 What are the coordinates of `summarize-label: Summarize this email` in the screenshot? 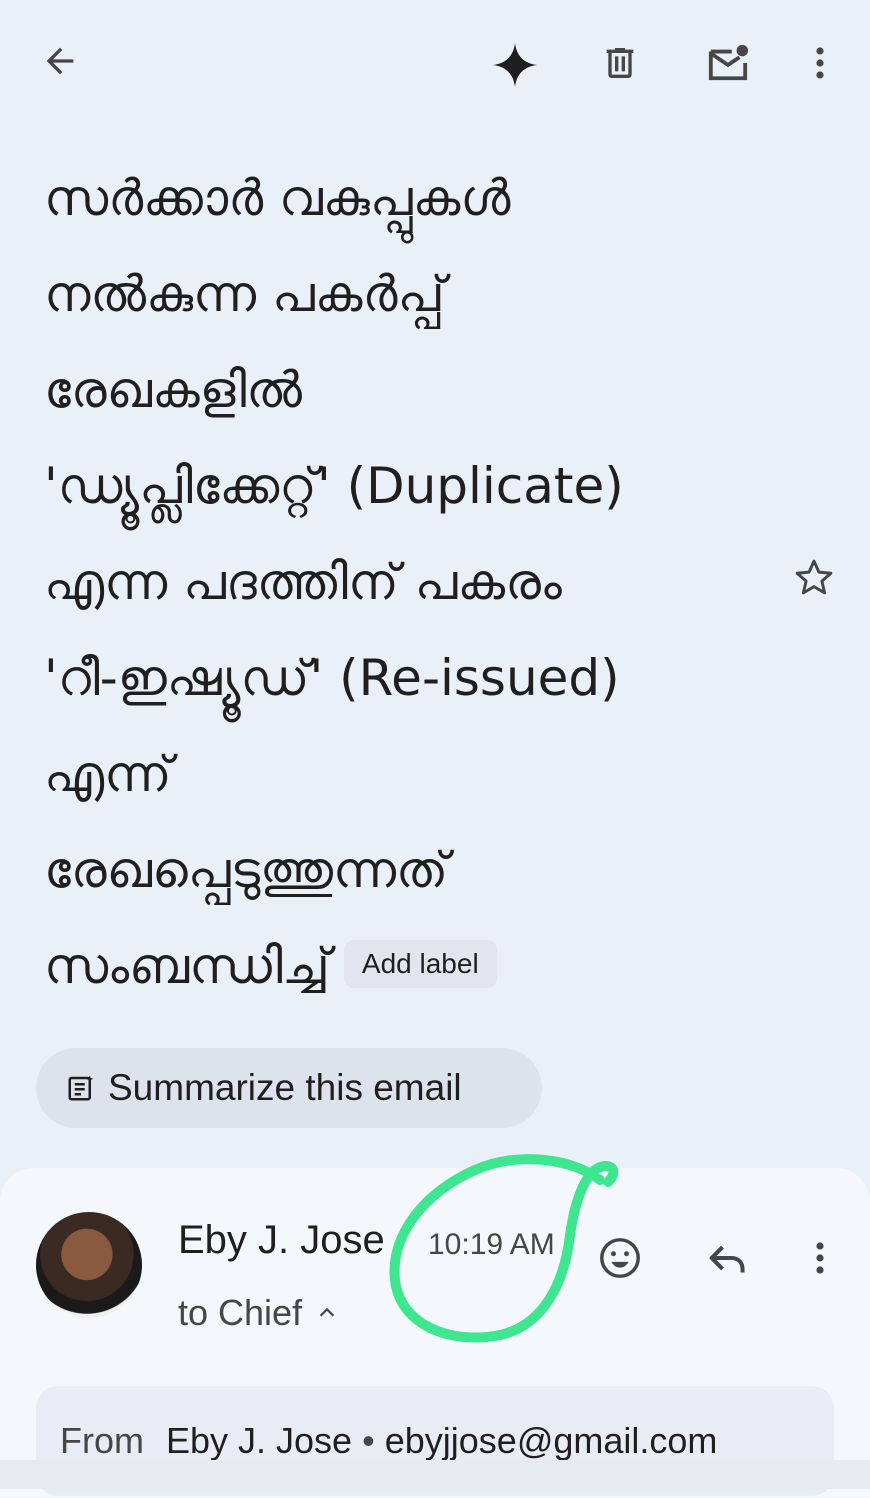 It's located at (285, 1087).